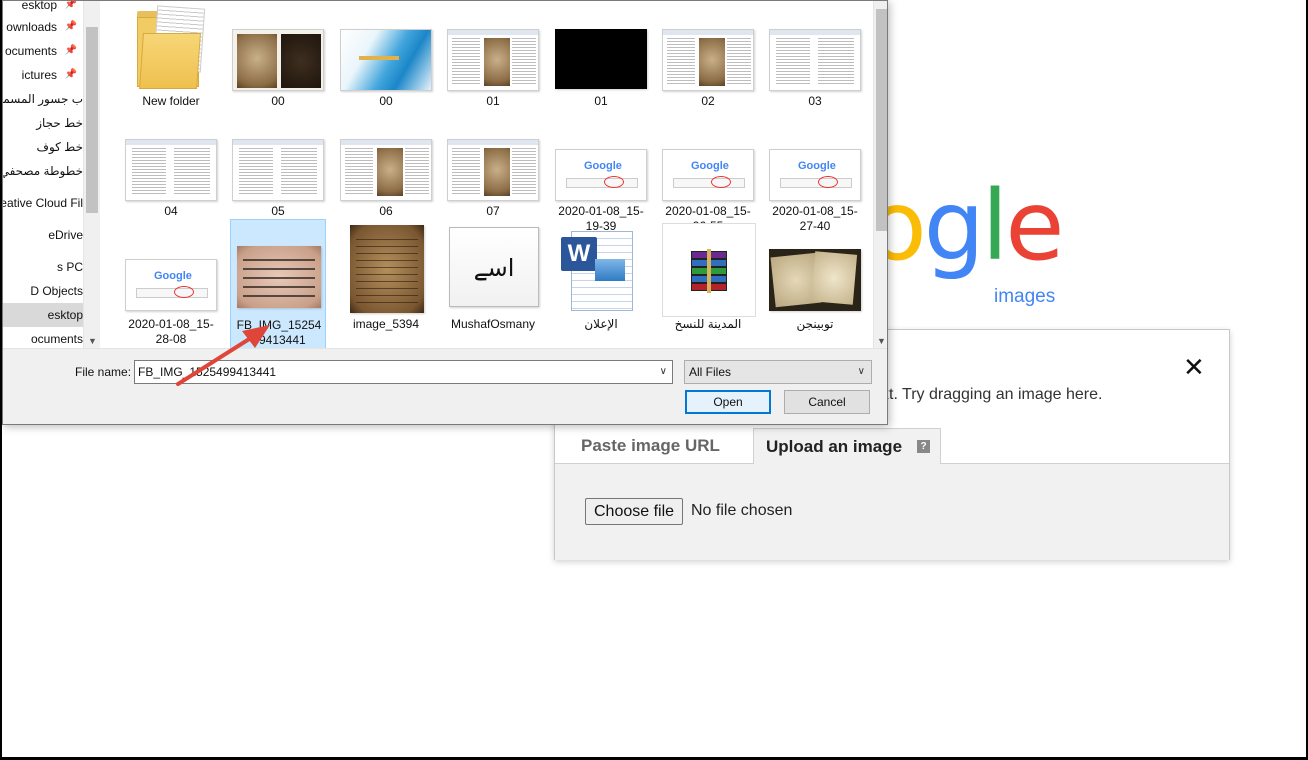 The image size is (1308, 760). Describe the element at coordinates (56, 291) in the screenshot. I see `nav-item-label: D Objects` at that location.